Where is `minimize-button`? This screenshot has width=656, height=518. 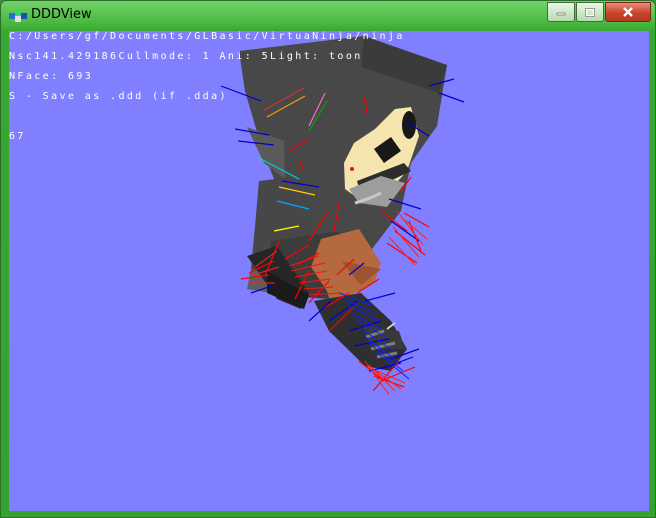 minimize-button is located at coordinates (561, 12).